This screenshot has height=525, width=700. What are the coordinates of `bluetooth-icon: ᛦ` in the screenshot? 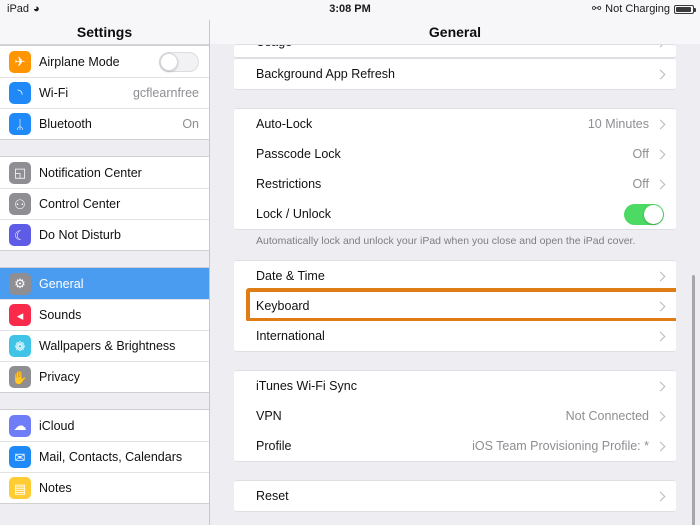 It's located at (20, 124).